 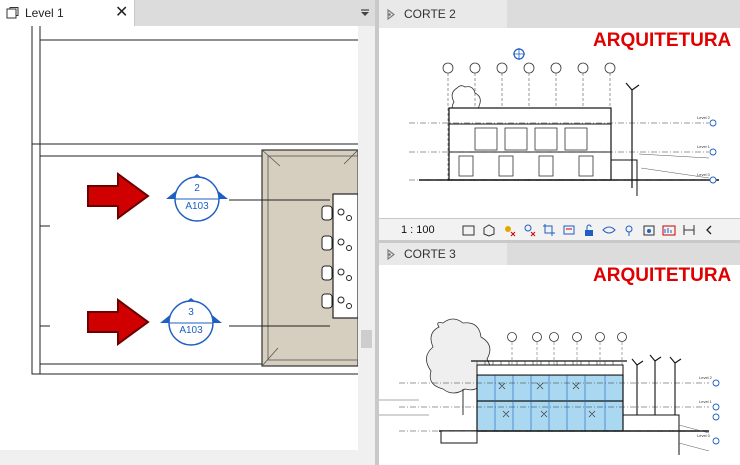 I want to click on section-3-drawing: Level 2 Level 1 Level 0, so click(x=549, y=386).